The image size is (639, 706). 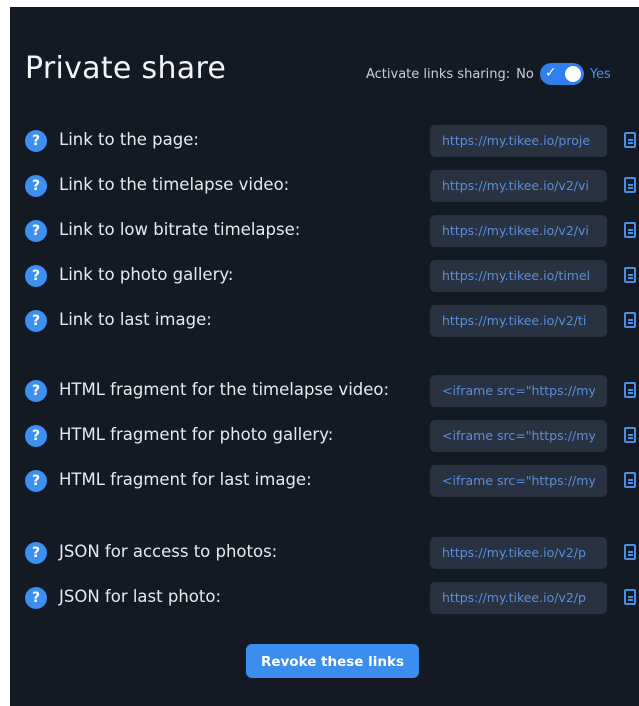 What do you see at coordinates (332, 661) in the screenshot?
I see `revoke-links-button: Revoke these links` at bounding box center [332, 661].